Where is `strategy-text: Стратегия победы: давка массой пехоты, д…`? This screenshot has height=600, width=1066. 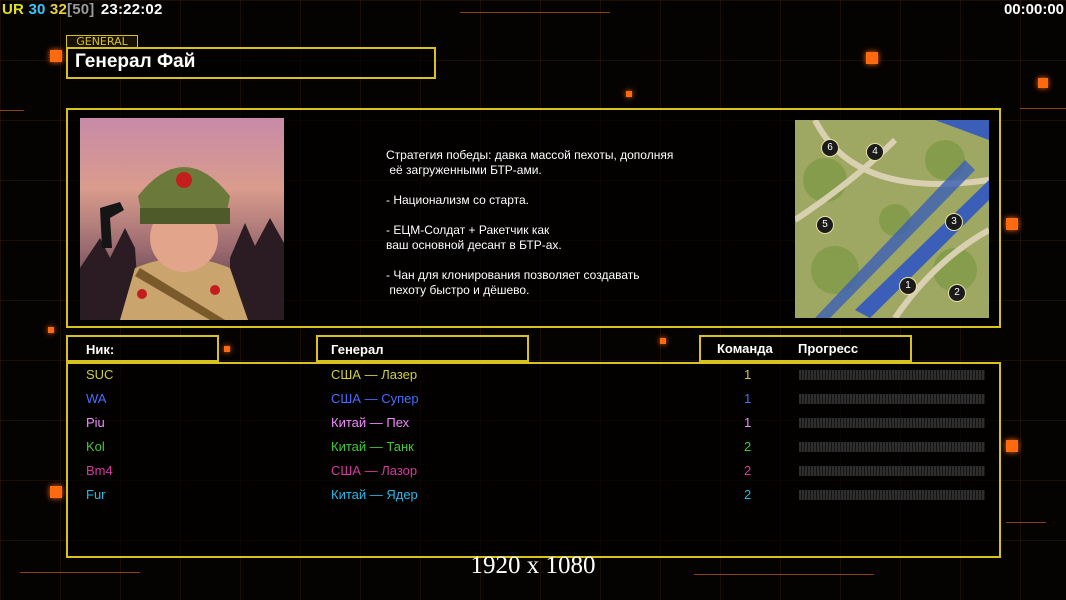
strategy-text: Стратегия победы: давка массой пехоты, д… is located at coordinates (530, 222).